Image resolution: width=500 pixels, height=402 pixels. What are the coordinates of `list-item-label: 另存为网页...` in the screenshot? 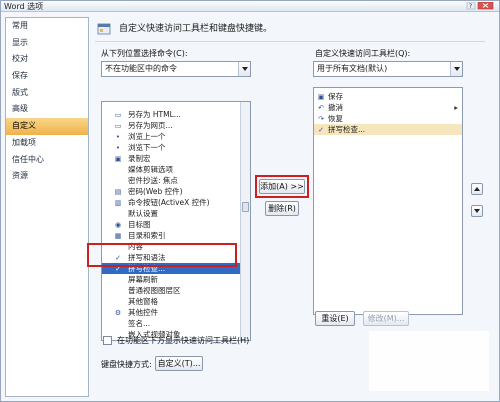 It's located at (150, 125).